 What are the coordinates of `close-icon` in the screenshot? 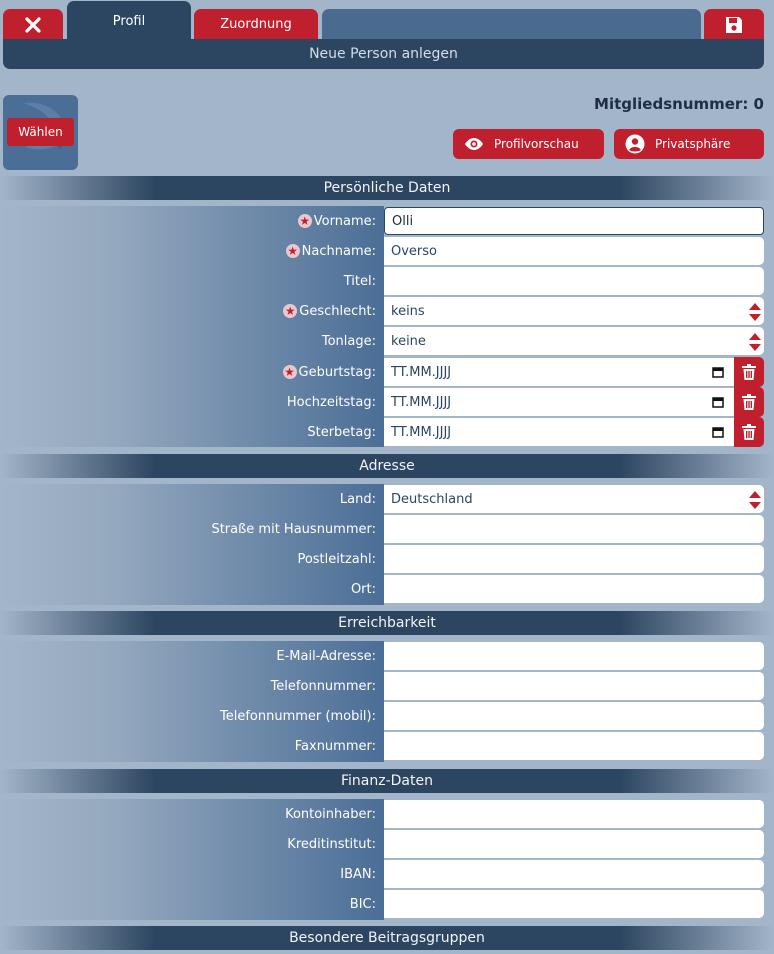 It's located at (33, 24).